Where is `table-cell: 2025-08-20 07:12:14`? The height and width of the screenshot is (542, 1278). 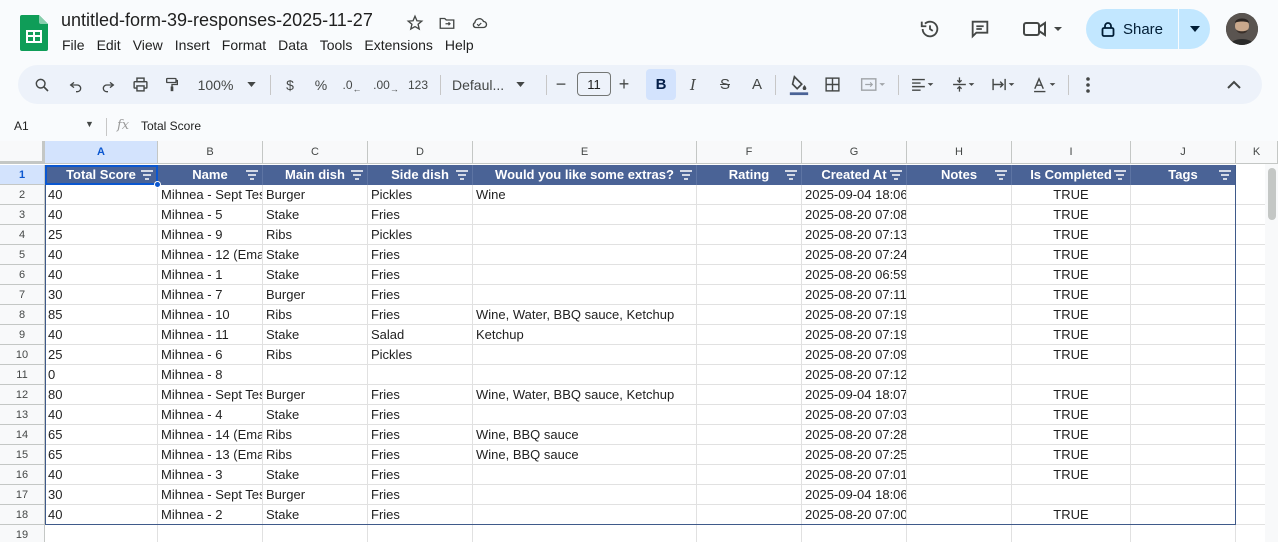 table-cell: 2025-08-20 07:12:14 is located at coordinates (854, 375).